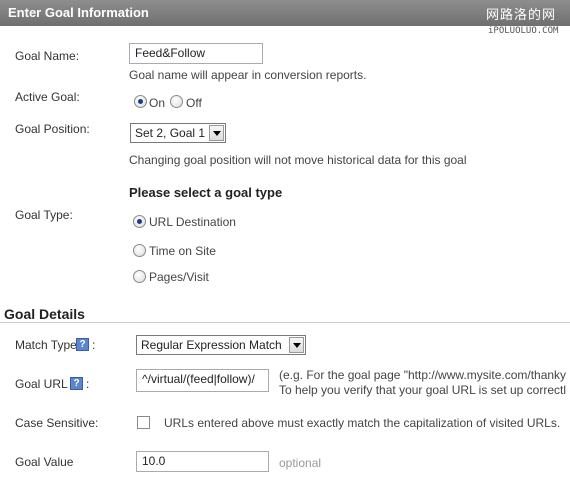  Describe the element at coordinates (78, 12) in the screenshot. I see `section-title-goal-information: Enter Goal Information` at that location.